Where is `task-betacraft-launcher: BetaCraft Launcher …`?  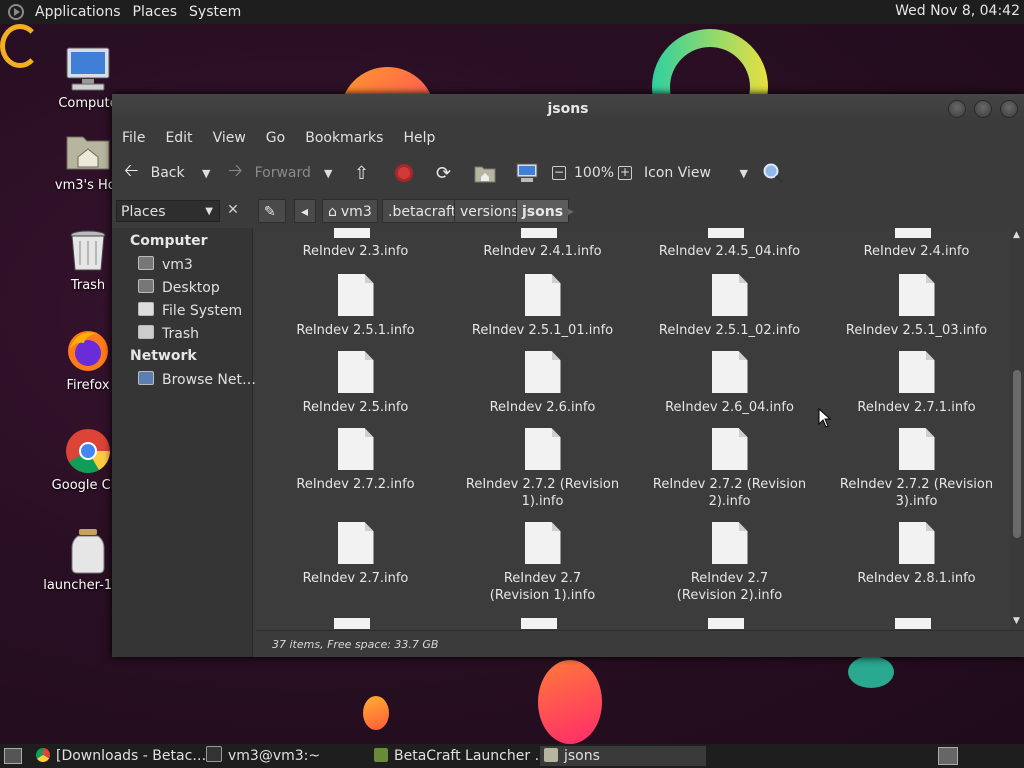
task-betacraft-launcher: BetaCraft Launcher … is located at coordinates (456, 756).